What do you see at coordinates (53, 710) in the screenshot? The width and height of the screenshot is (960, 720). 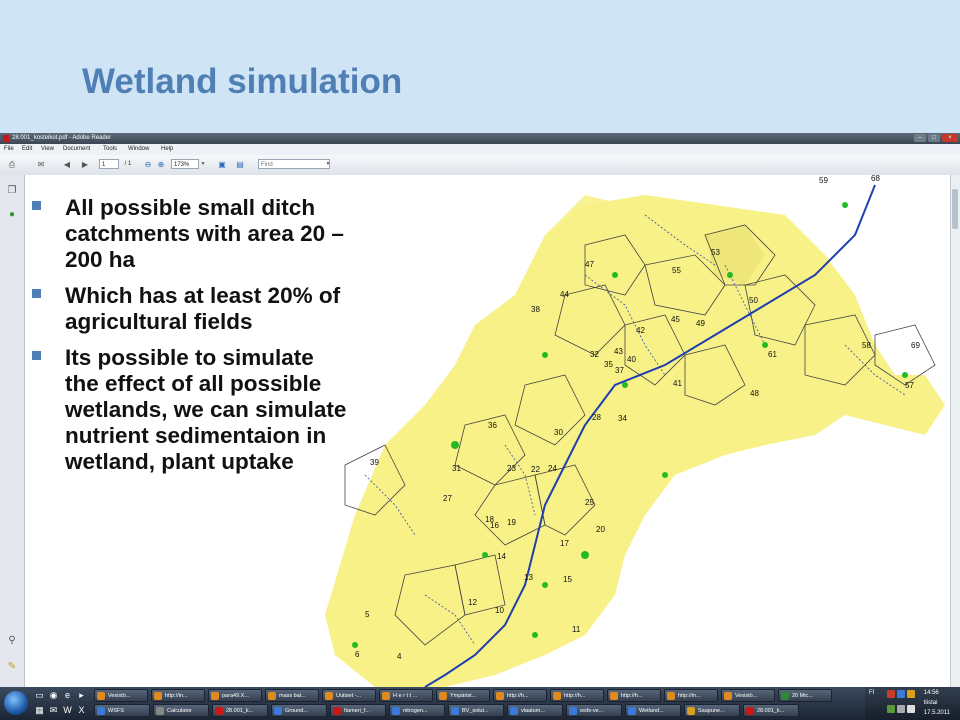 I see `outlook-quicklaunch-icon: ✉` at bounding box center [53, 710].